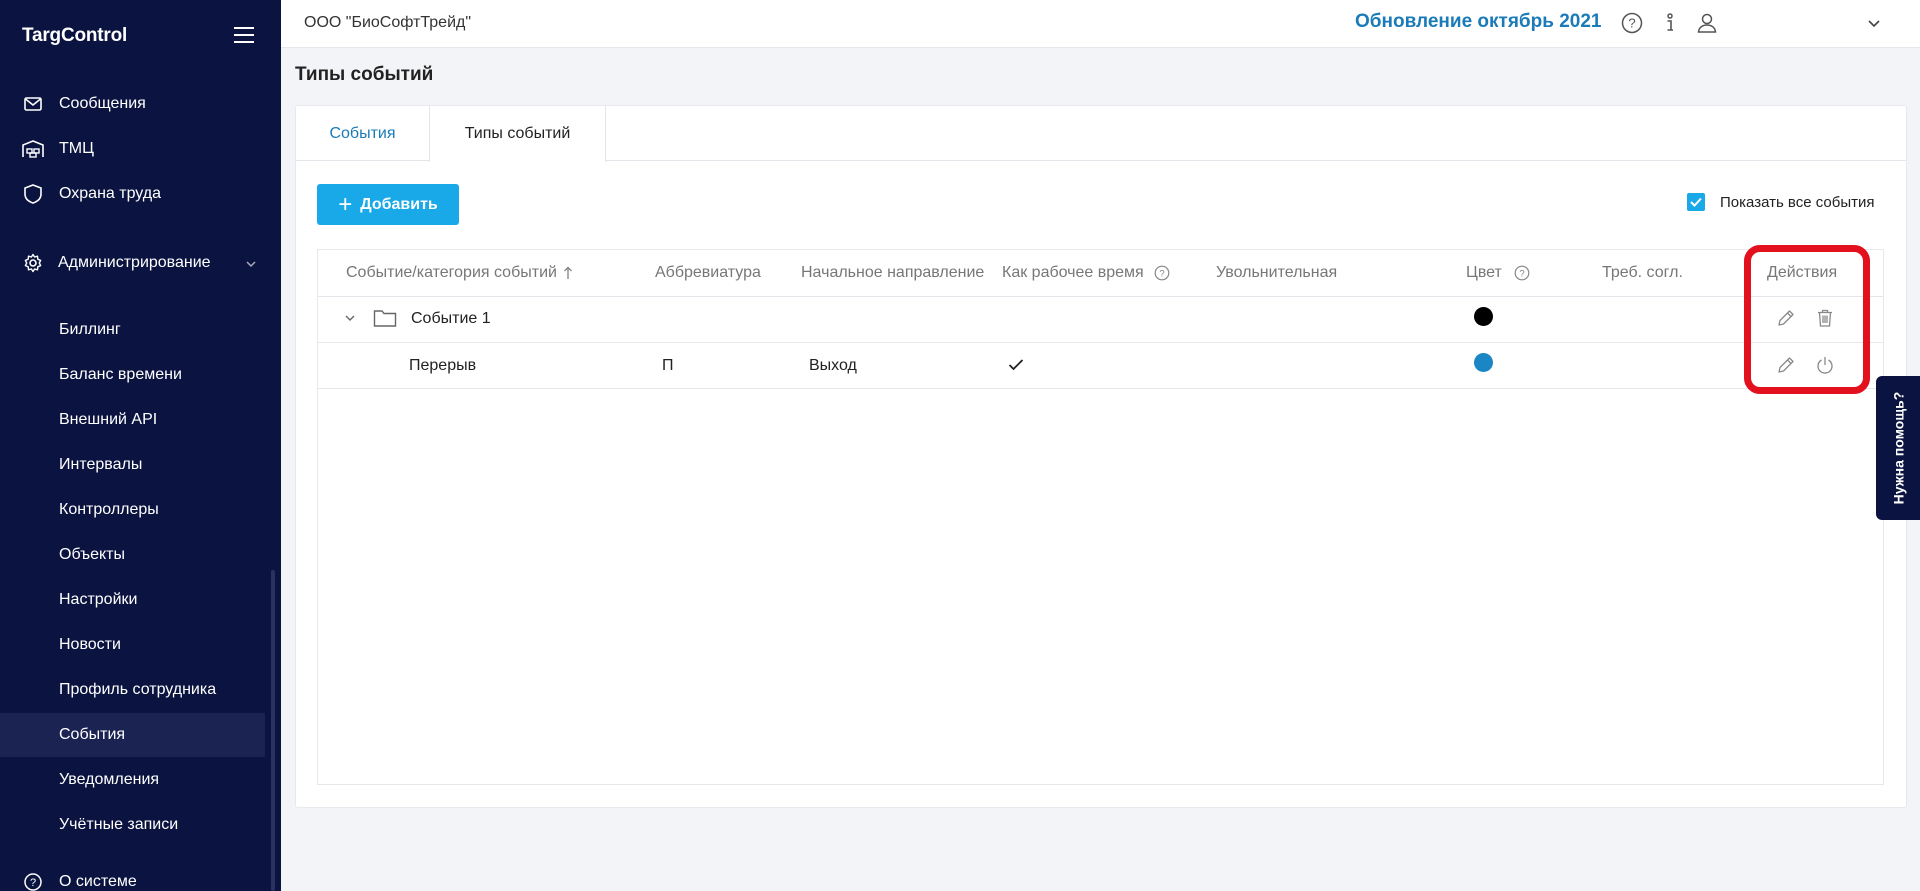 The width and height of the screenshot is (1920, 891). Describe the element at coordinates (33, 104) in the screenshot. I see `mail-icon` at that location.